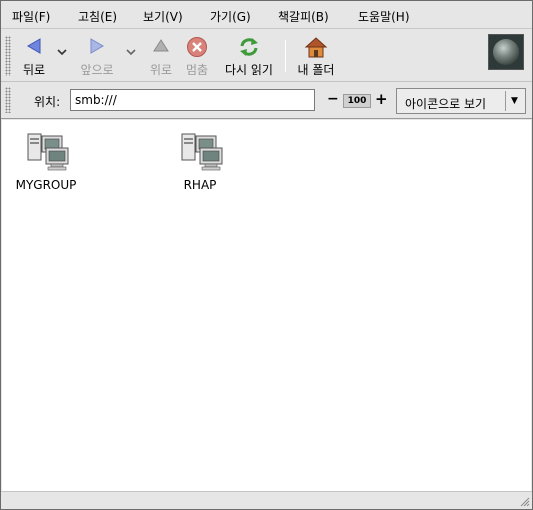  I want to click on forward-arrow-icon, so click(97, 46).